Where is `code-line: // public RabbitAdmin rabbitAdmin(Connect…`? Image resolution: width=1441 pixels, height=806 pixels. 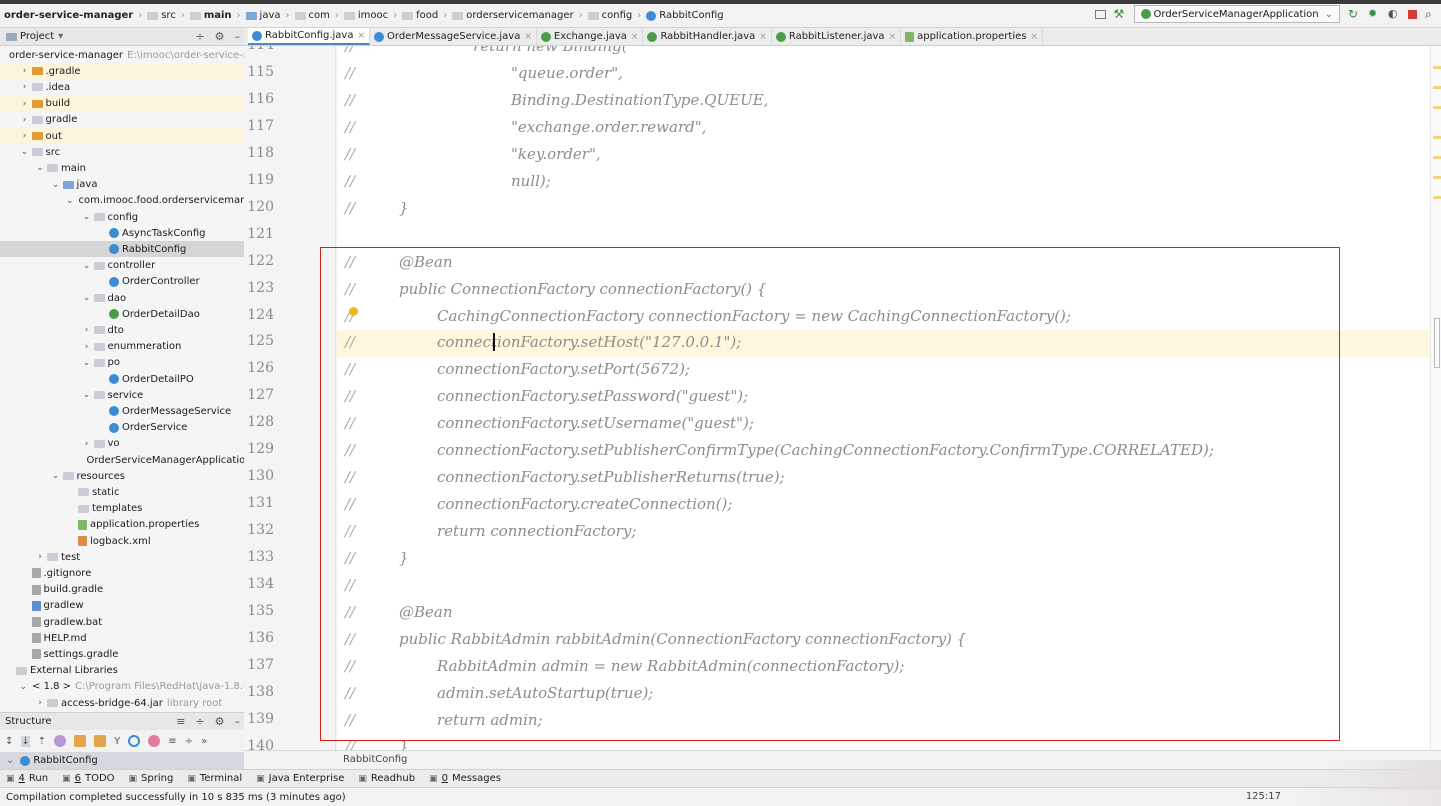
code-line: // public RabbitAdmin rabbitAdmin(Connect… is located at coordinates (883, 640).